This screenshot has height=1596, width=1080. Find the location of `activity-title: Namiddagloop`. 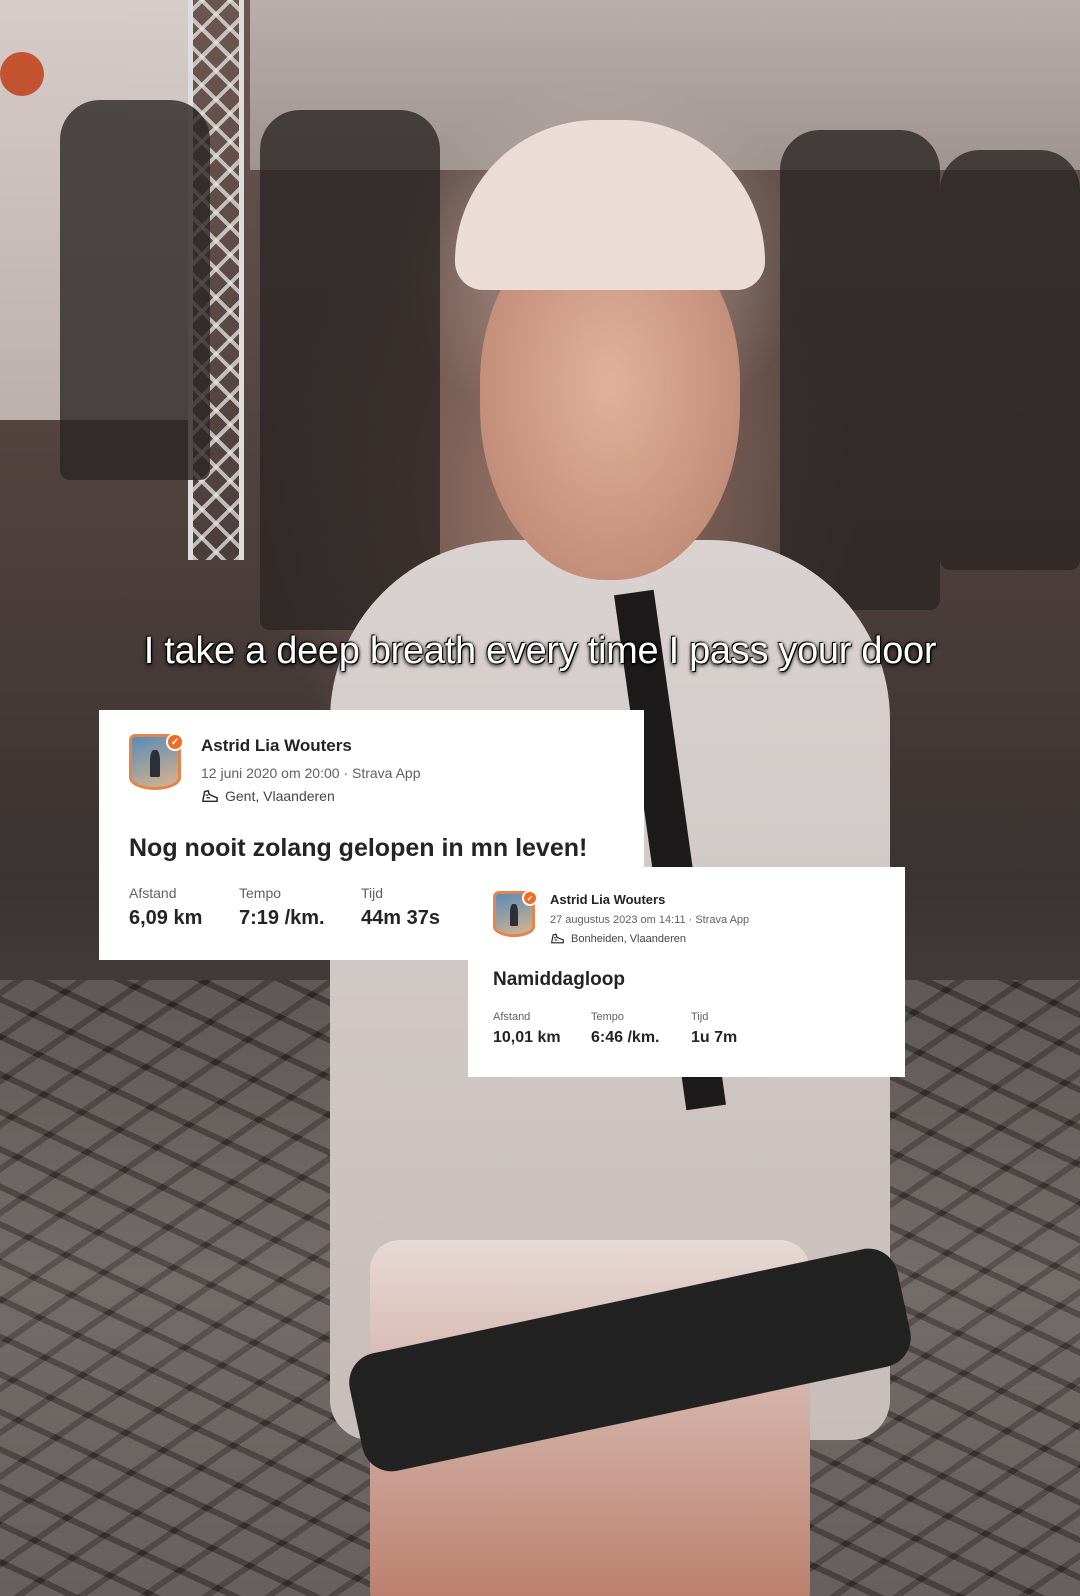

activity-title: Namiddagloop is located at coordinates (686, 980).